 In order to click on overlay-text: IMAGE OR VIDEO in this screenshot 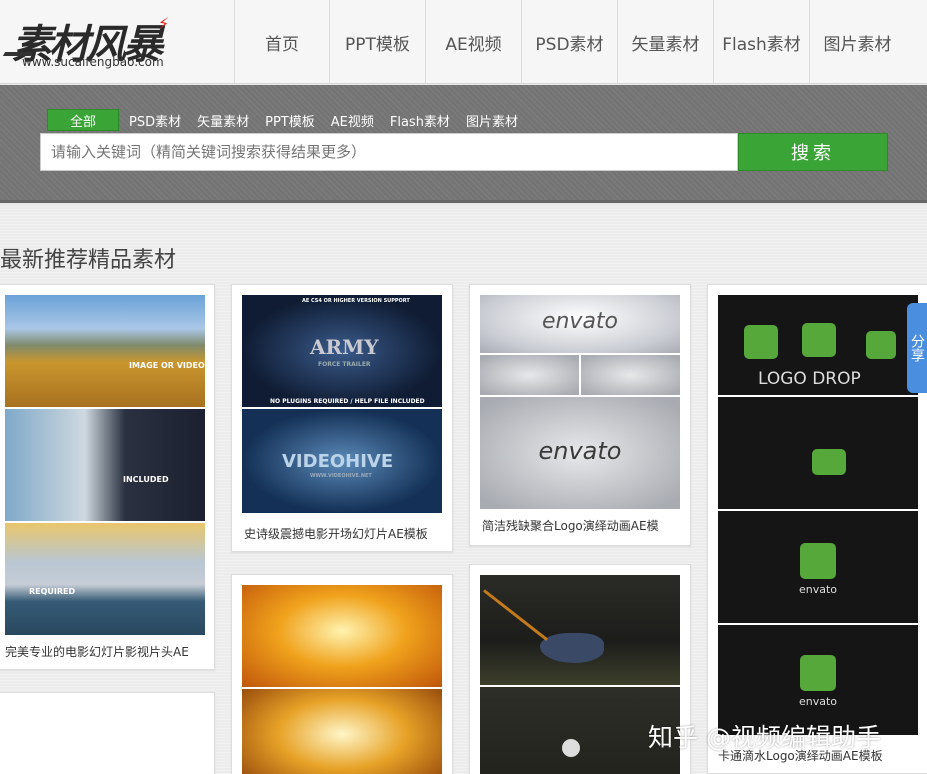, I will do `click(167, 365)`.